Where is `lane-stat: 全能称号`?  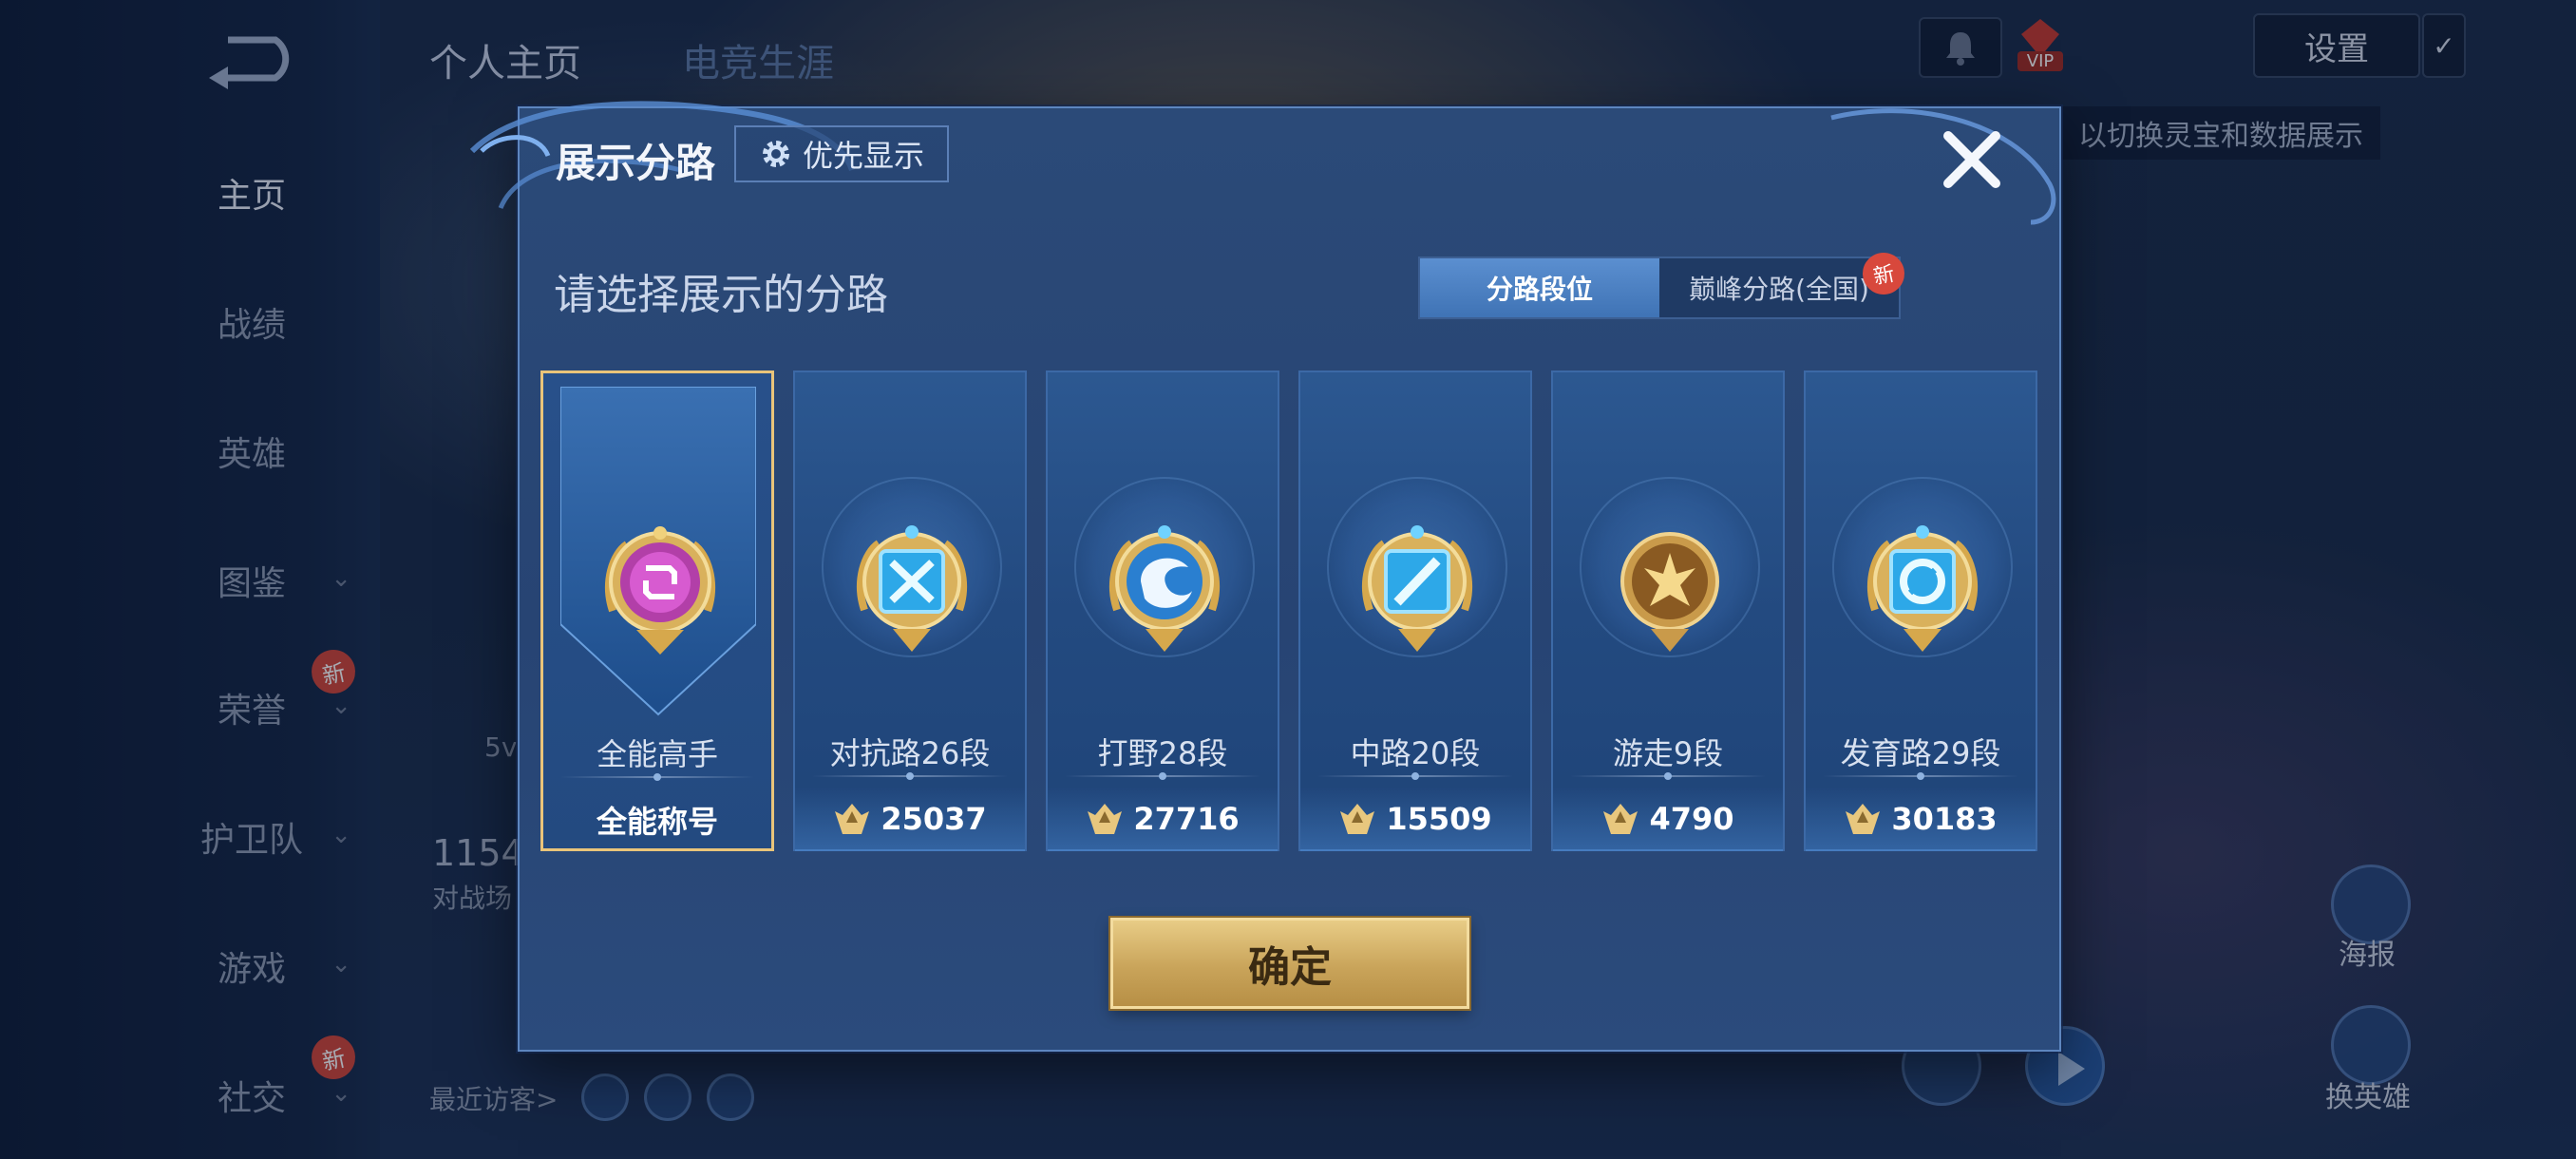
lane-stat: 全能称号 is located at coordinates (657, 820).